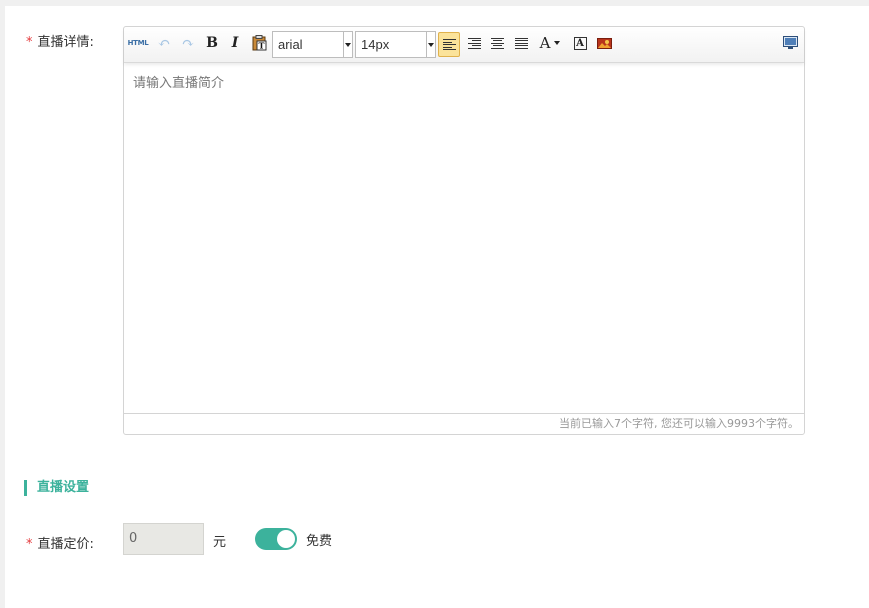 The image size is (869, 608). I want to click on toggle-knob, so click(286, 539).